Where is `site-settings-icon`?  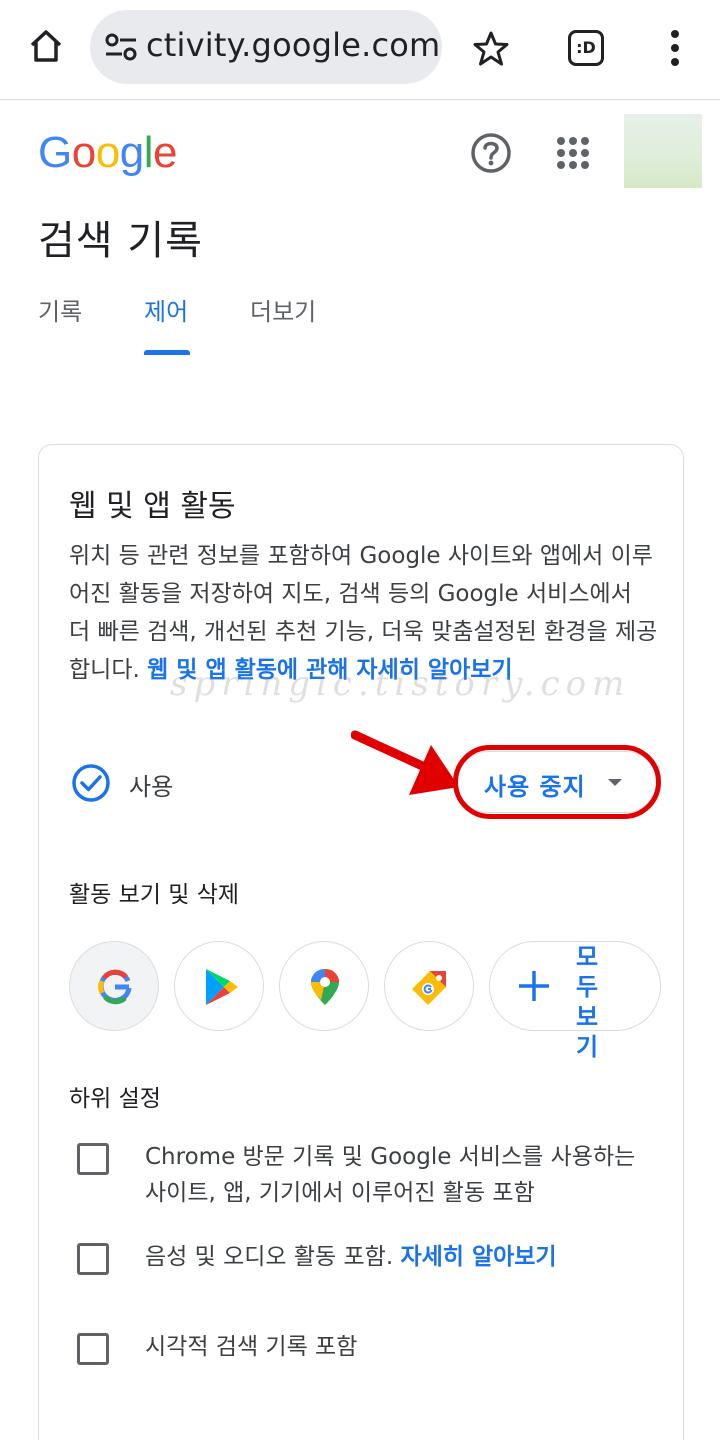 site-settings-icon is located at coordinates (121, 47).